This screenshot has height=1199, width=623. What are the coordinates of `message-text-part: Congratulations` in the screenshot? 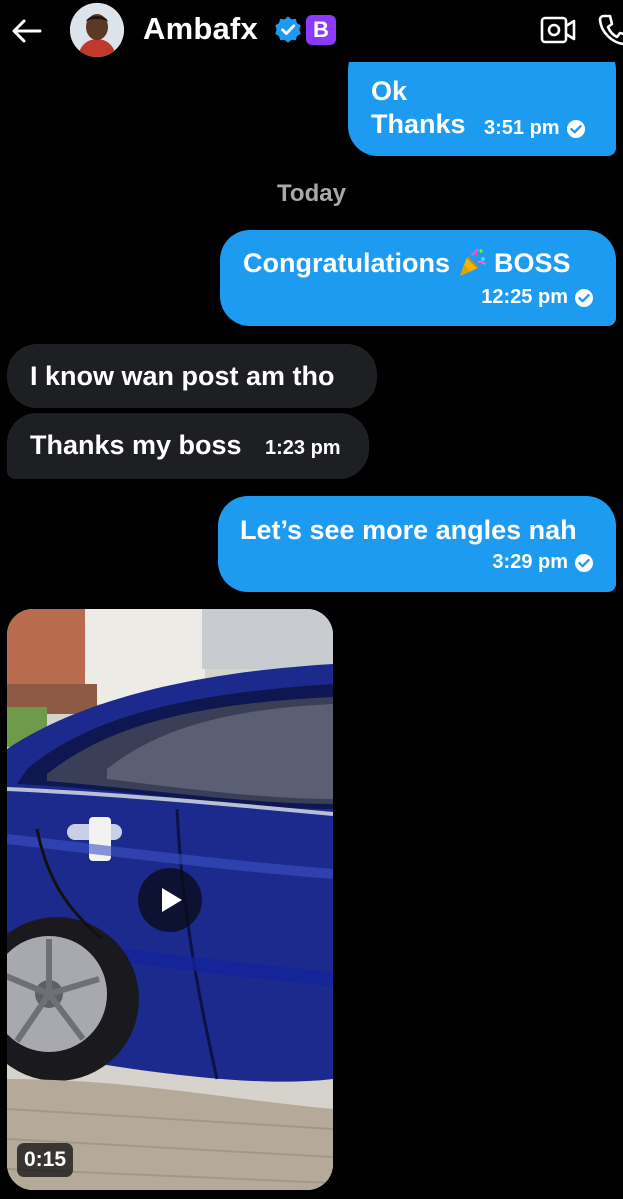 It's located at (346, 262).